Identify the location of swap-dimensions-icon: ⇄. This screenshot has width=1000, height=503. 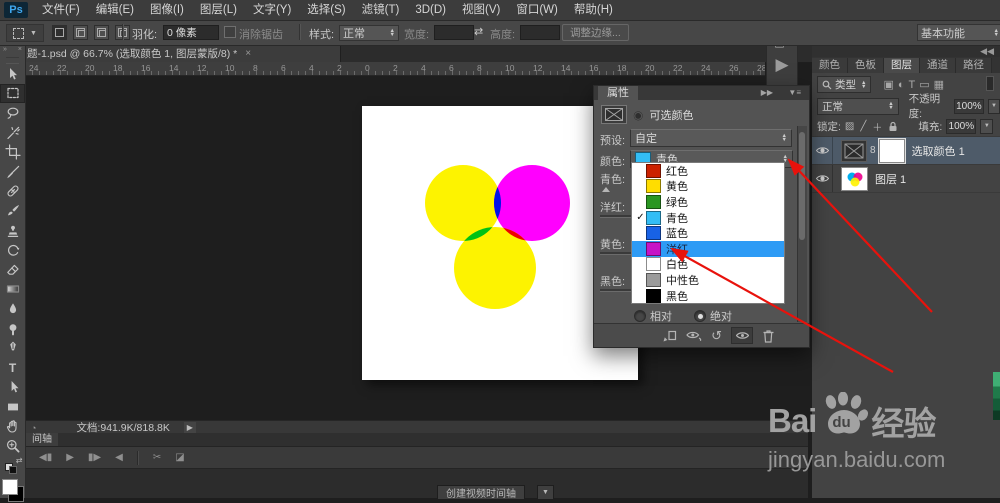
(478, 31).